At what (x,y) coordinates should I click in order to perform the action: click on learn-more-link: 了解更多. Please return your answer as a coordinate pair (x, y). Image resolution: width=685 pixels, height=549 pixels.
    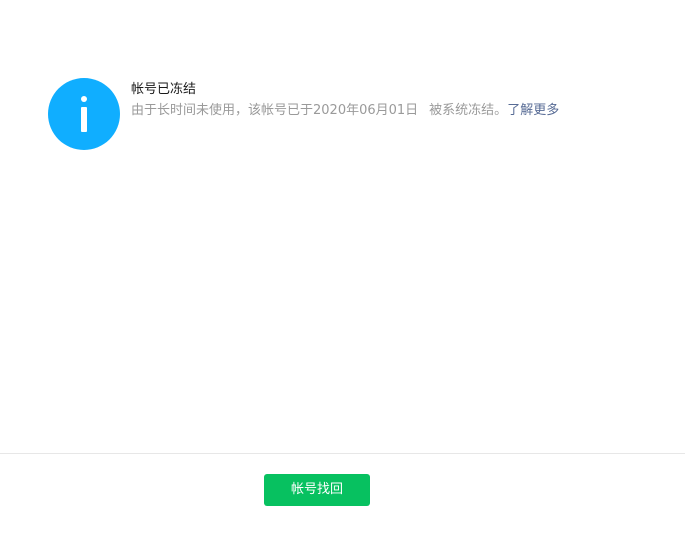
    Looking at the image, I should click on (533, 110).